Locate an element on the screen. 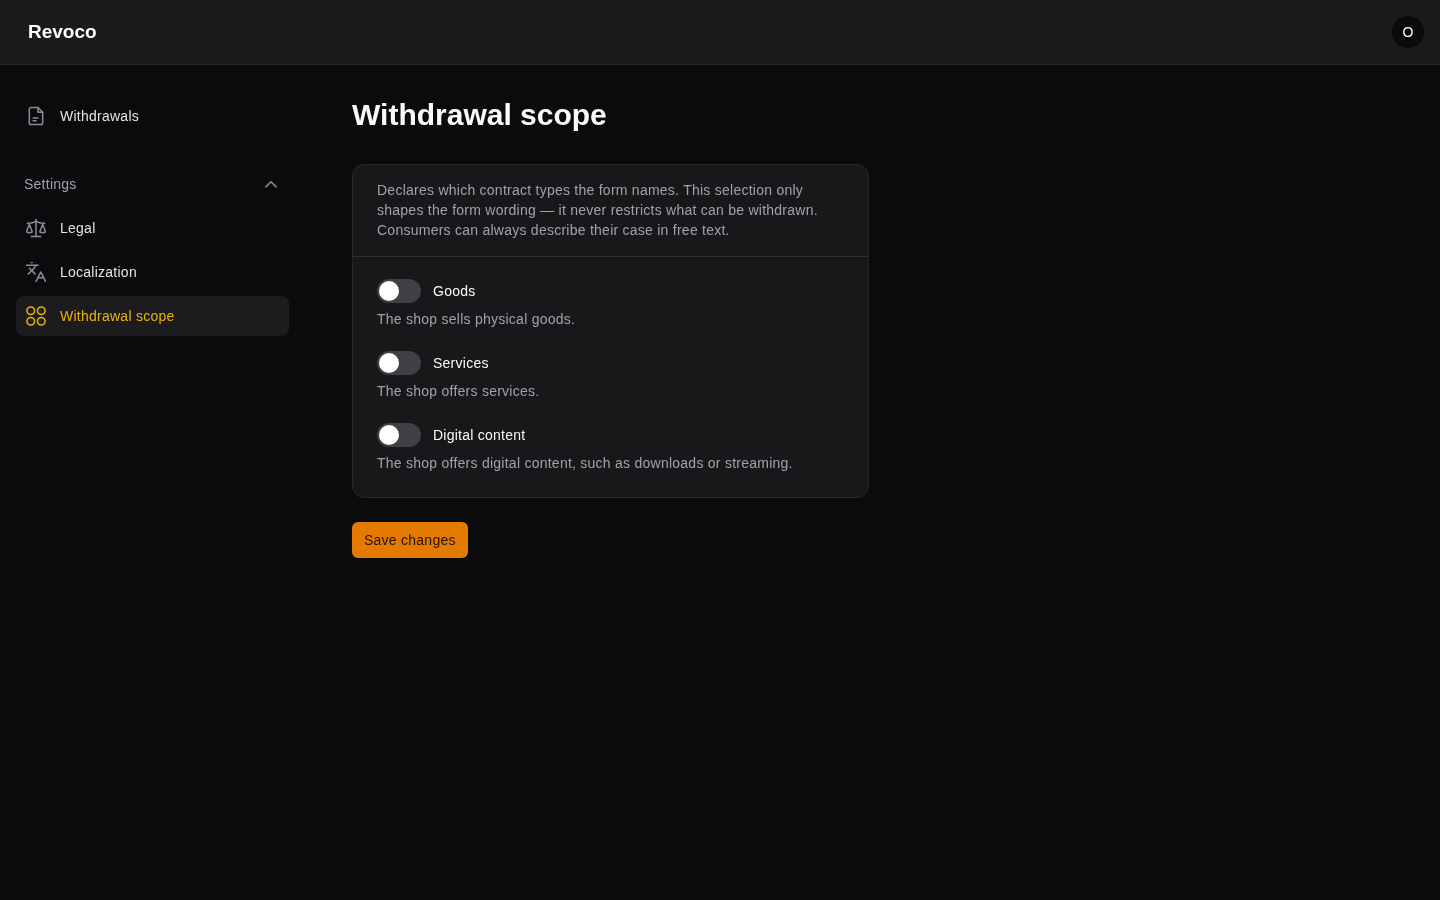 Image resolution: width=1440 pixels, height=900 pixels. page-title: Withdrawal scope is located at coordinates (480, 115).